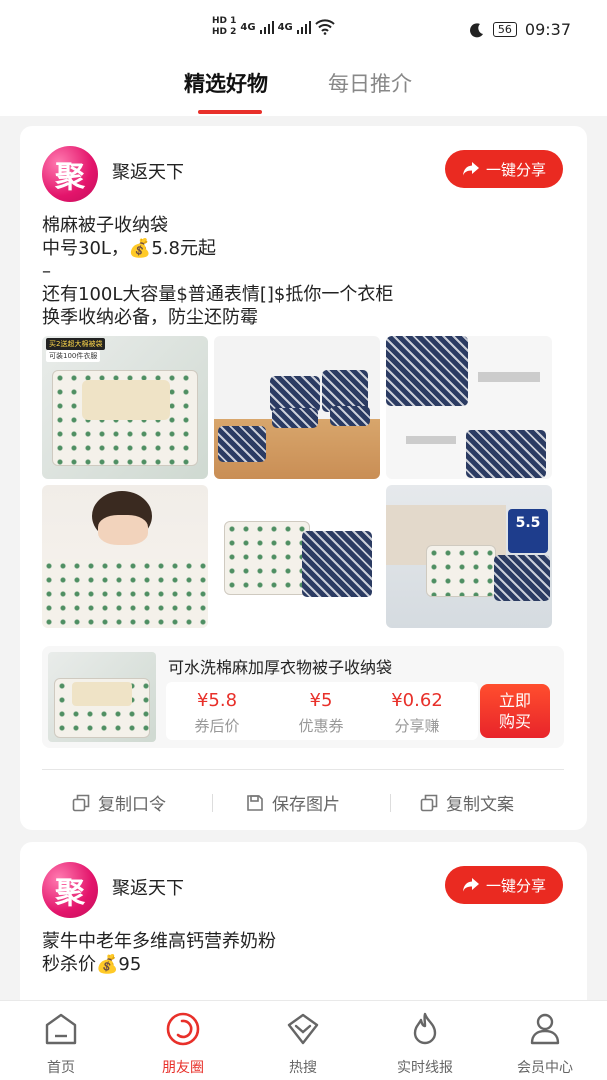 Image resolution: width=607 pixels, height=1080 pixels. Describe the element at coordinates (218, 294) in the screenshot. I see `post-line: 还有100L大容量$普通表情[]$抵你一个衣柜` at that location.